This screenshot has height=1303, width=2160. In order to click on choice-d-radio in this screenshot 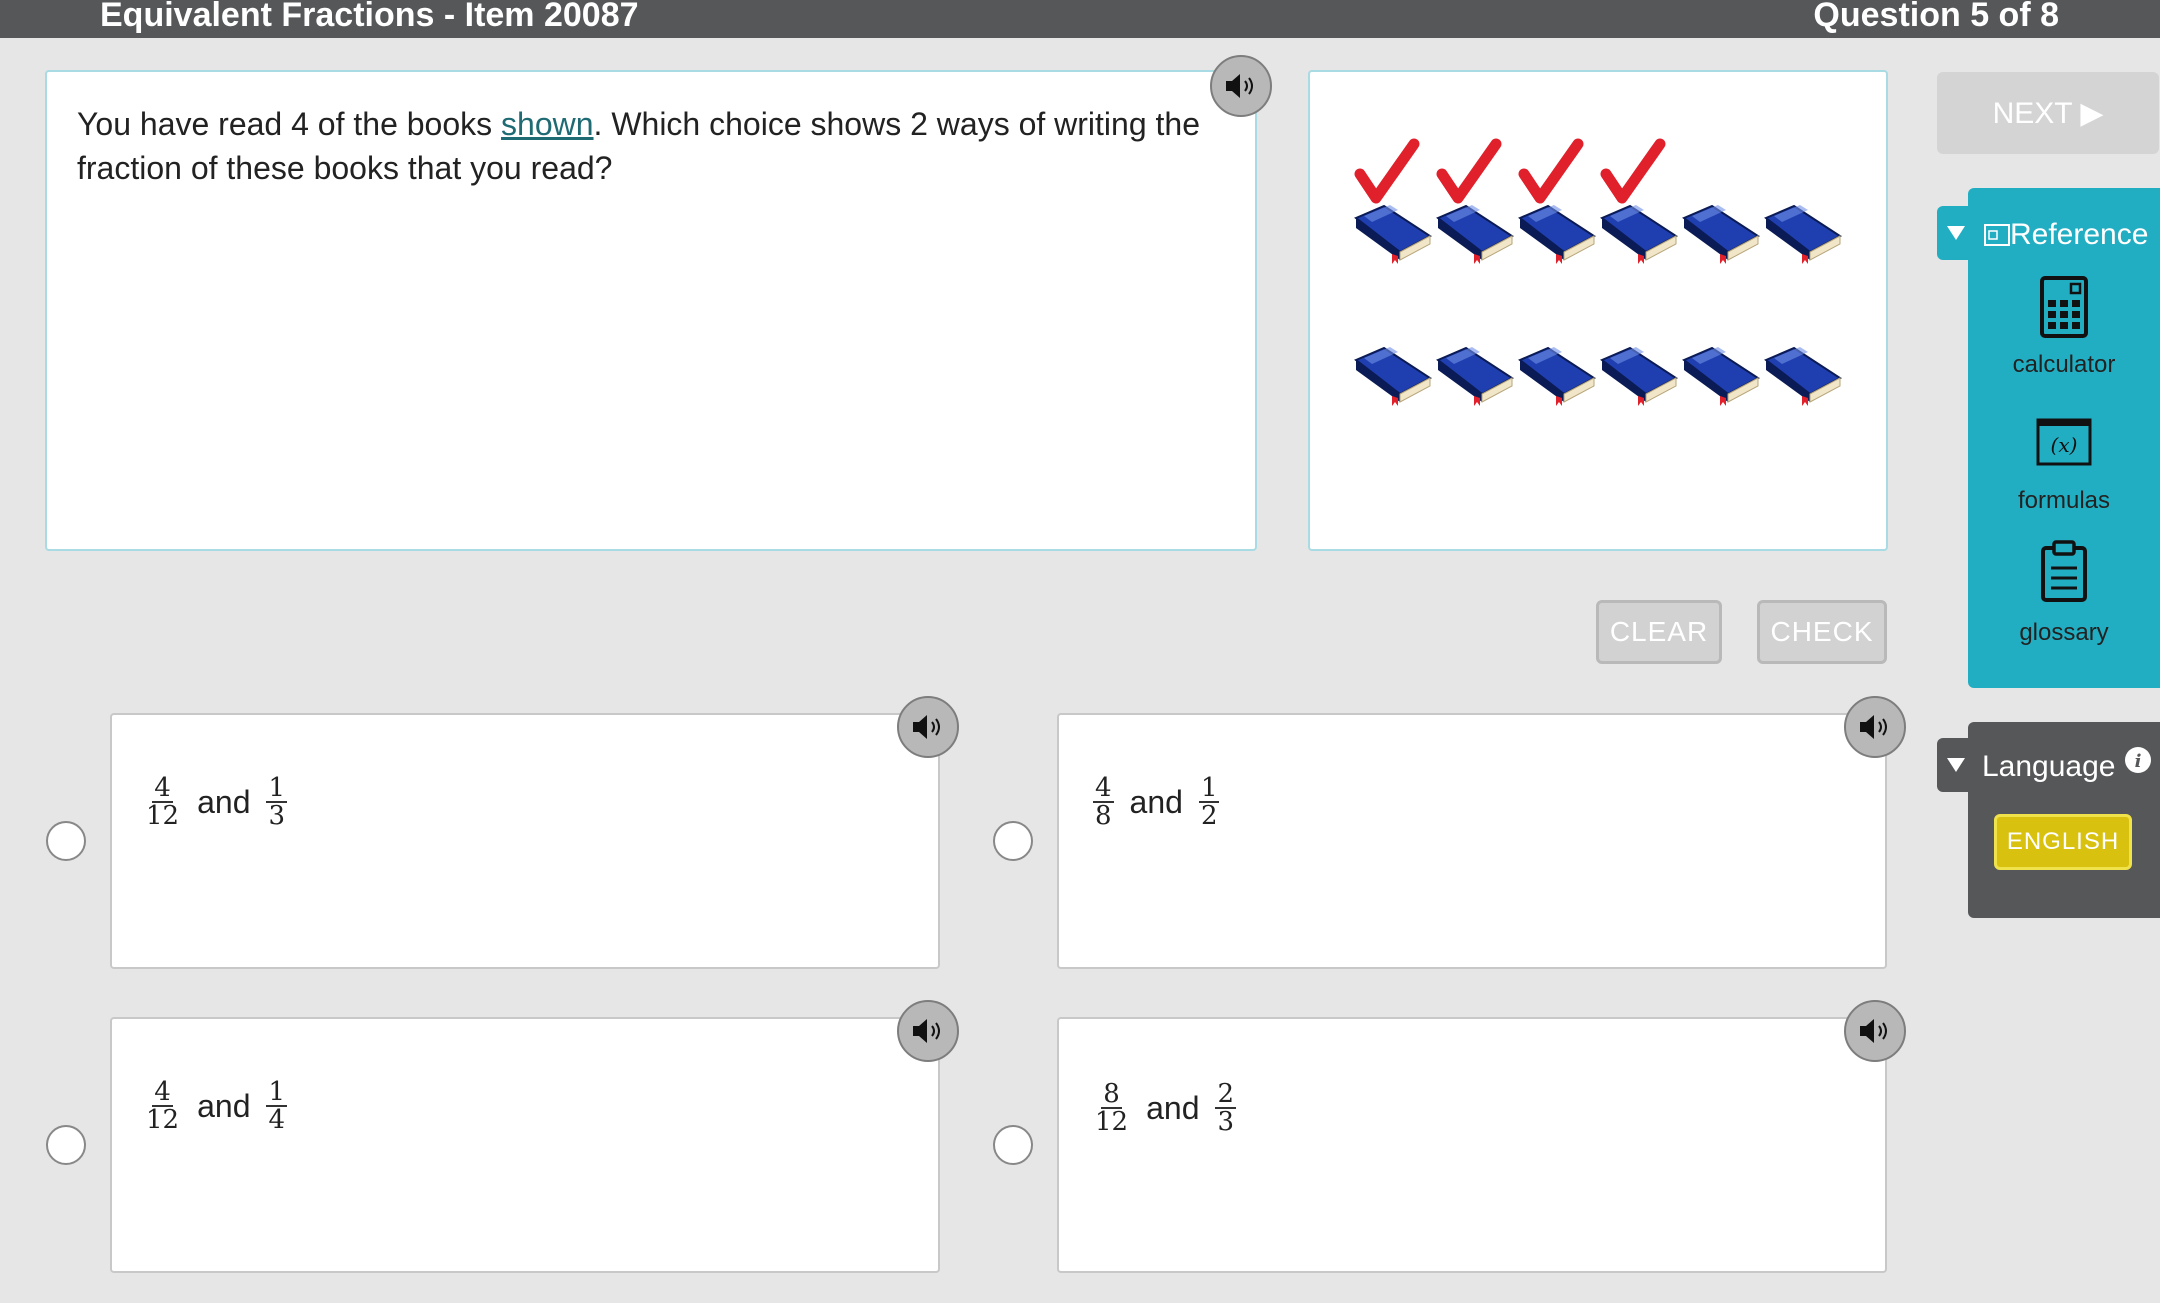, I will do `click(1013, 1145)`.